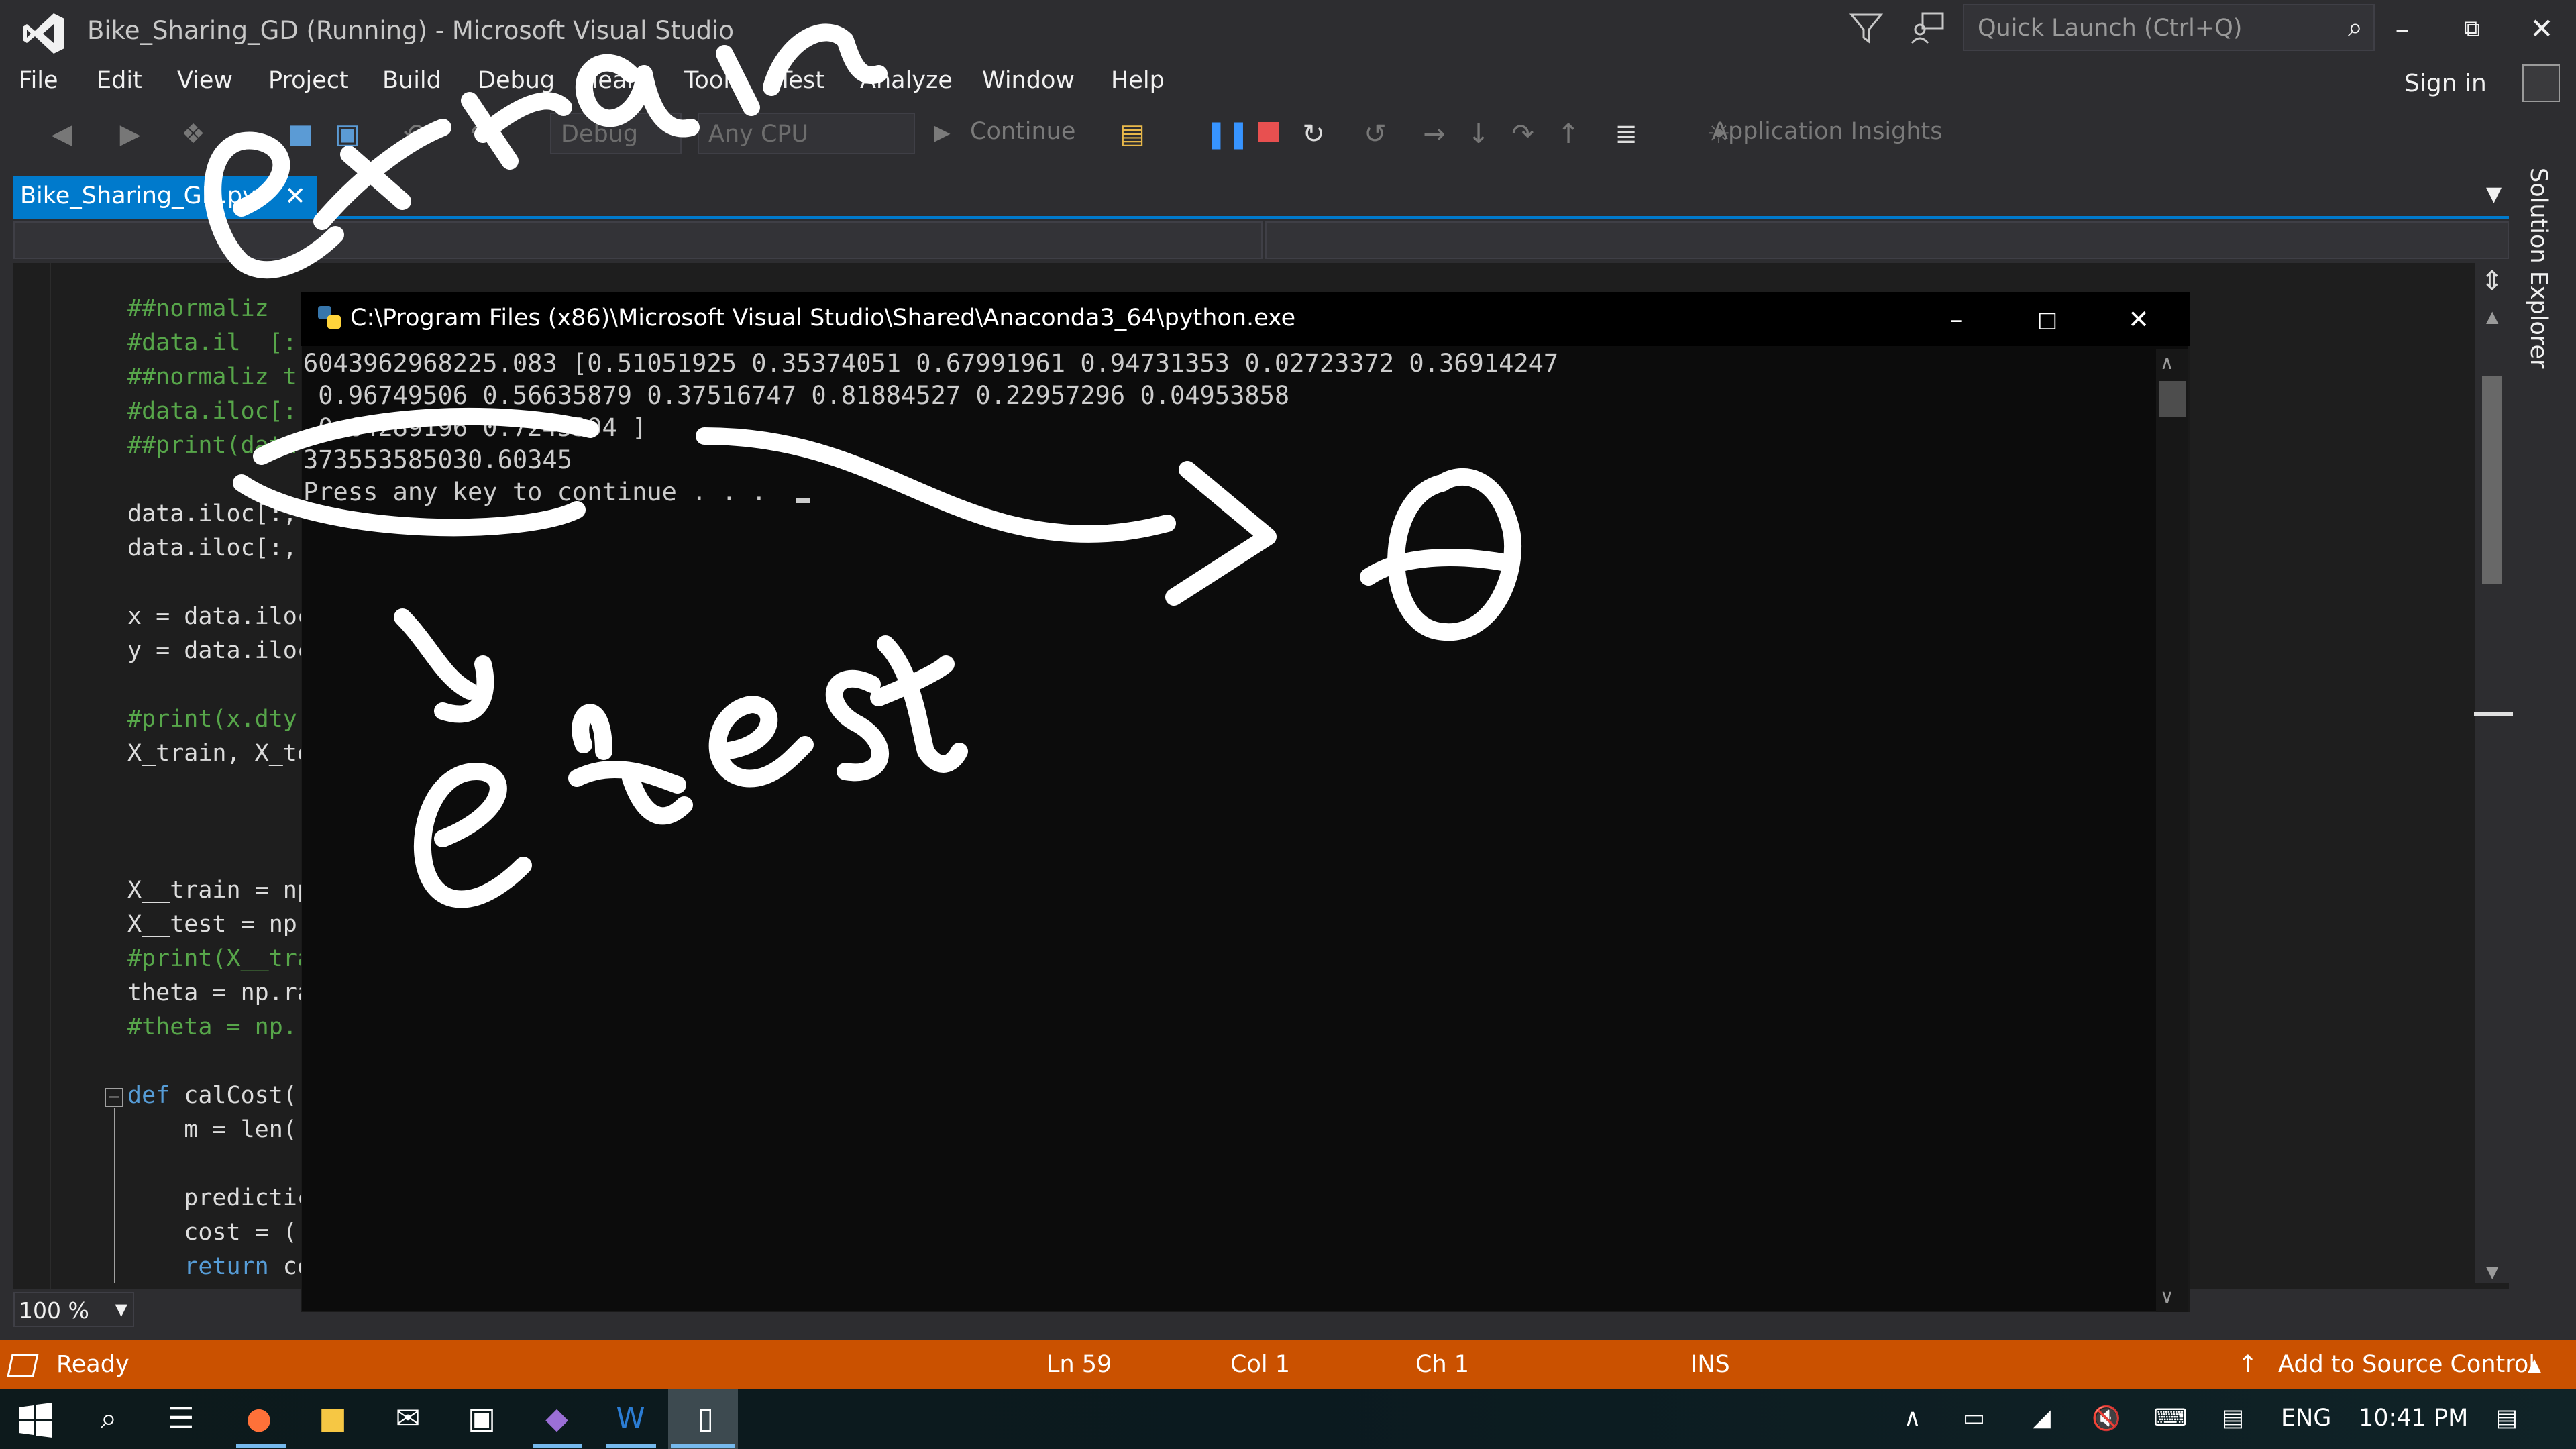 Image resolution: width=2576 pixels, height=1449 pixels. Describe the element at coordinates (130, 134) in the screenshot. I see `forward-icon: ▶` at that location.